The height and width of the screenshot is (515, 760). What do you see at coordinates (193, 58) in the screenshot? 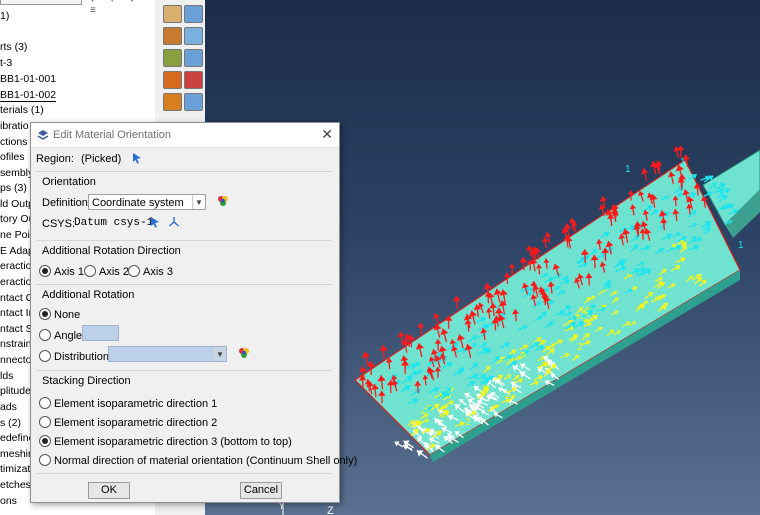
I see `assignment-manager-icon` at bounding box center [193, 58].